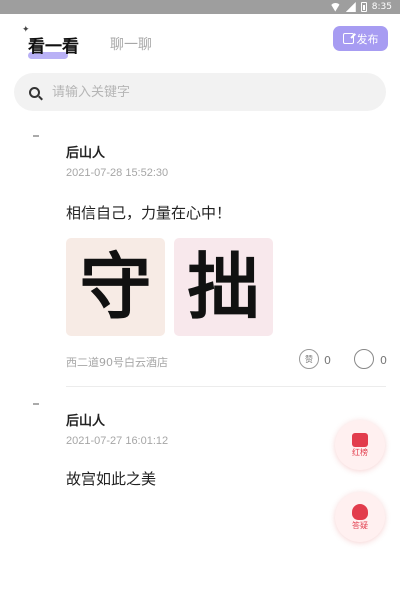 This screenshot has height=610, width=400. Describe the element at coordinates (34, 92) in the screenshot. I see `search-icon` at that location.